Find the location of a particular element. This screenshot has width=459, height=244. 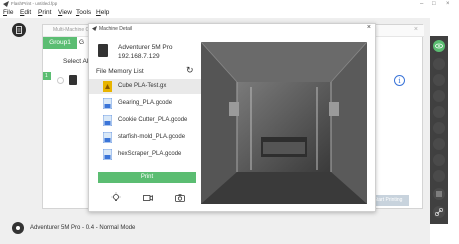

status-text: Adventurer 5M Pro - 0.4 - Normal Mode is located at coordinates (83, 228).